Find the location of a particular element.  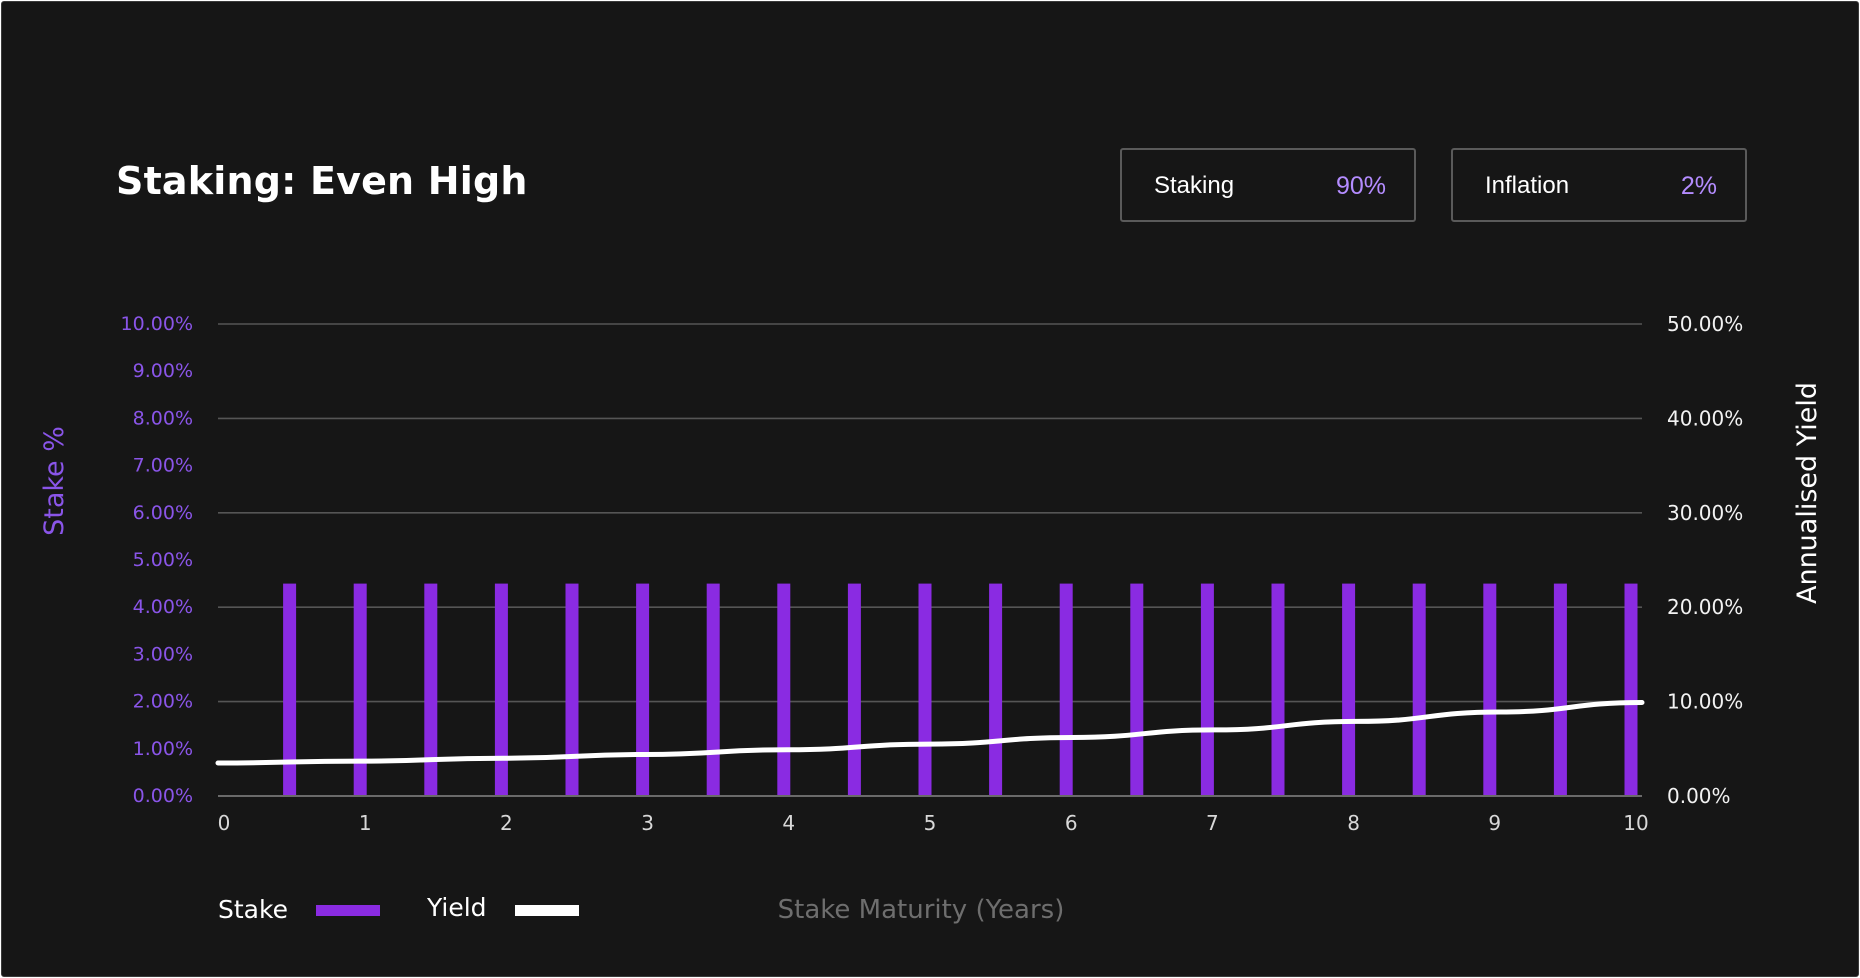

x-axis-title: Stake Maturity (Years) is located at coordinates (921, 910).